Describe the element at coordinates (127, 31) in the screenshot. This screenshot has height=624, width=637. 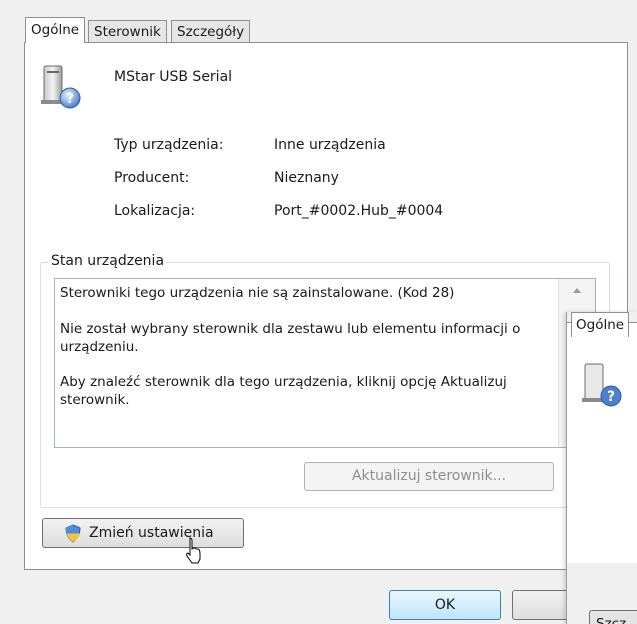
I see `tab-driver: Sterownik` at that location.